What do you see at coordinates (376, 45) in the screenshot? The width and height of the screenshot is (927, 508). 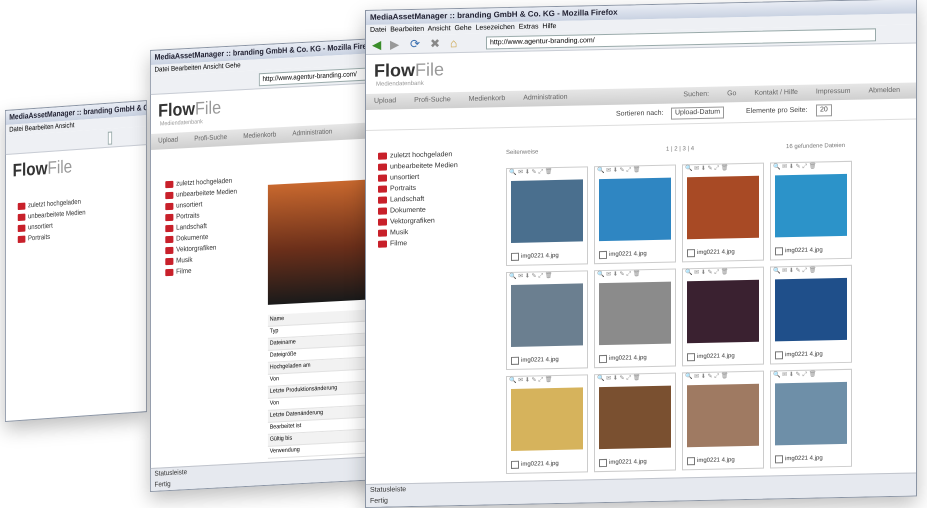 I see `back-icon: ◀` at bounding box center [376, 45].